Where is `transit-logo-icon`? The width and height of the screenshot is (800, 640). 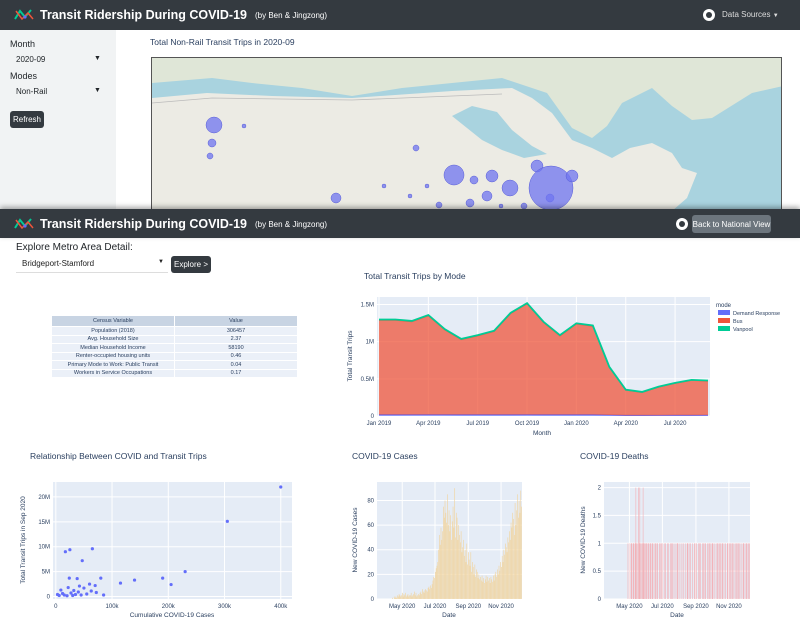 transit-logo-icon is located at coordinates (24, 15).